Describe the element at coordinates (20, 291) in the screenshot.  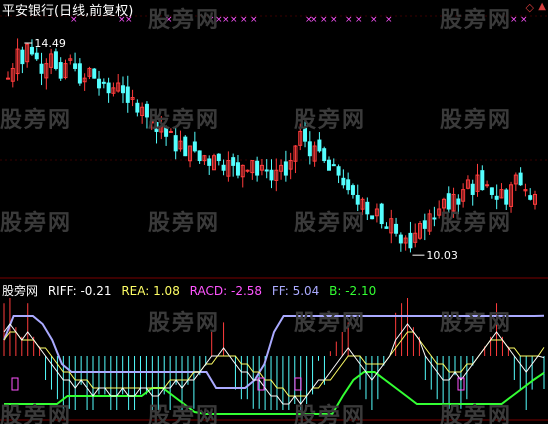
I see `indicator-panel-label: 股旁网` at that location.